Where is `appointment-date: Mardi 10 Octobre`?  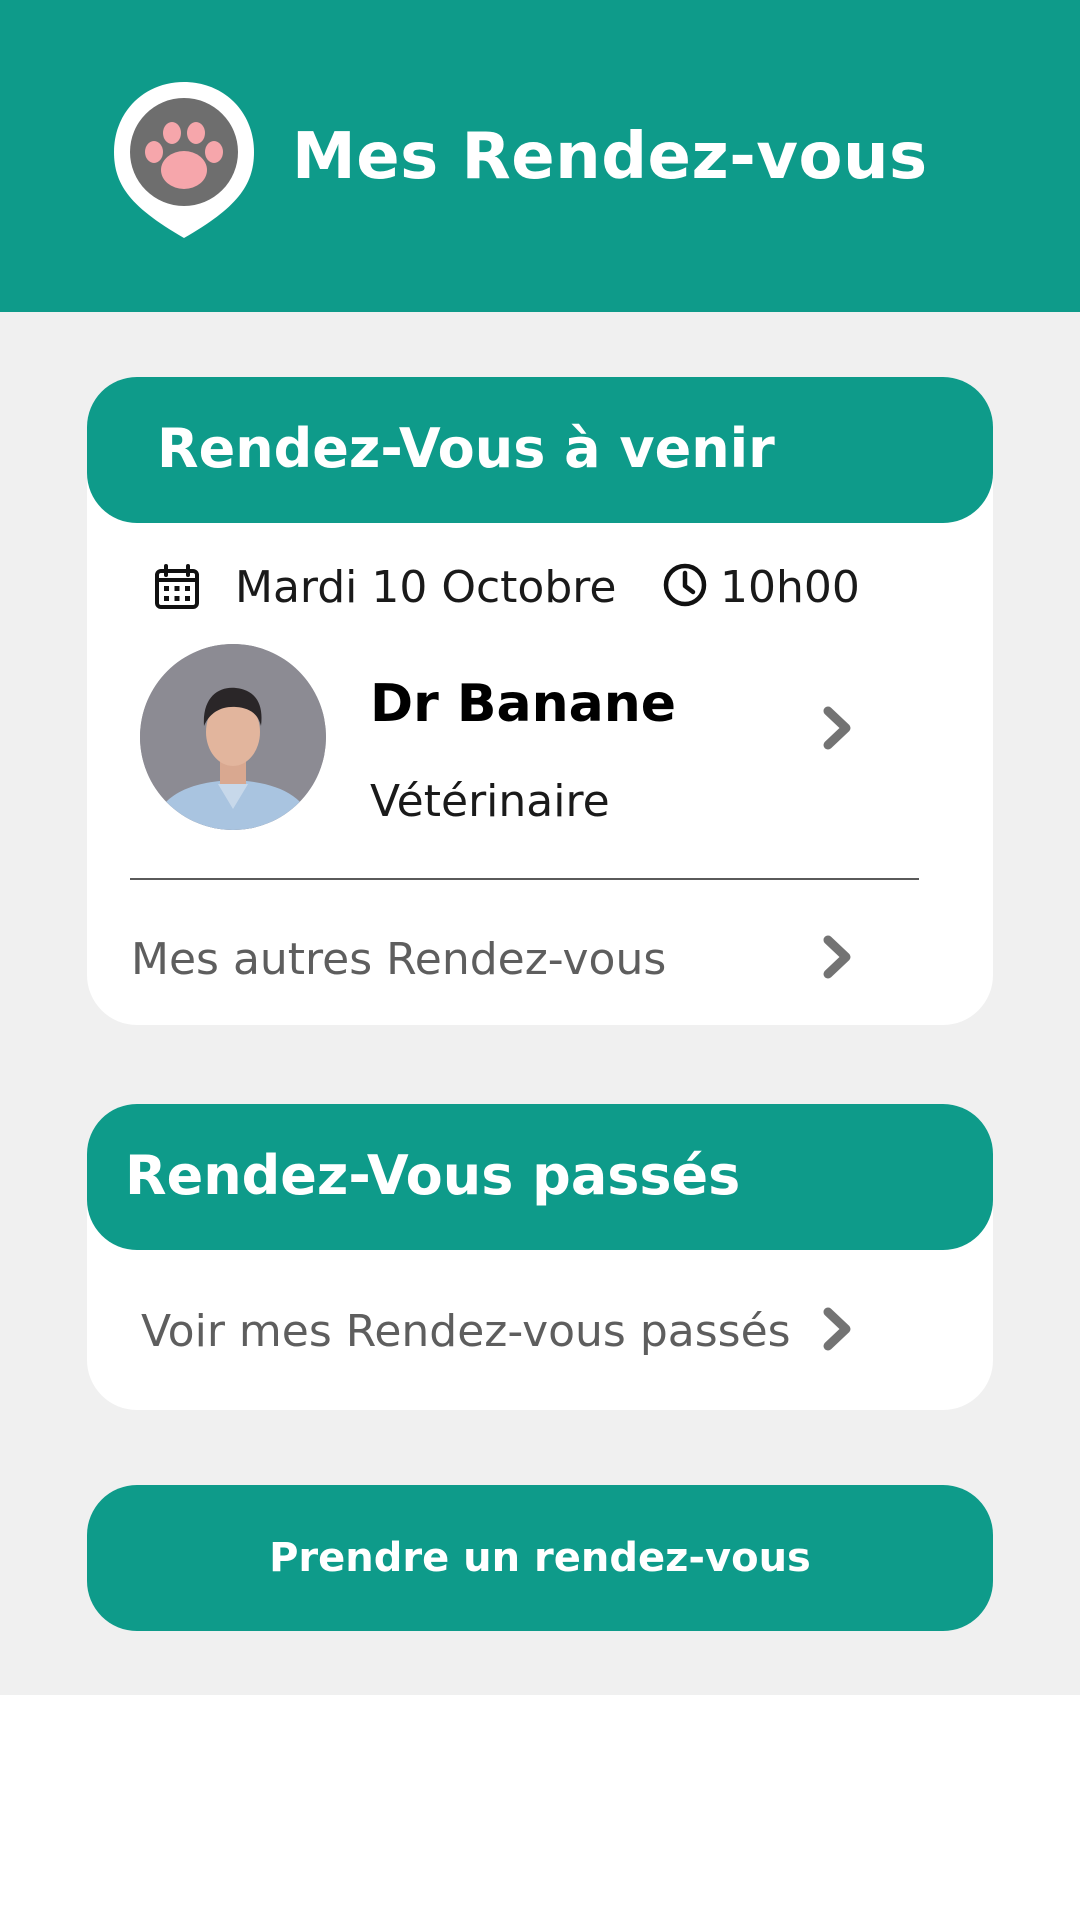 appointment-date: Mardi 10 Octobre is located at coordinates (426, 587).